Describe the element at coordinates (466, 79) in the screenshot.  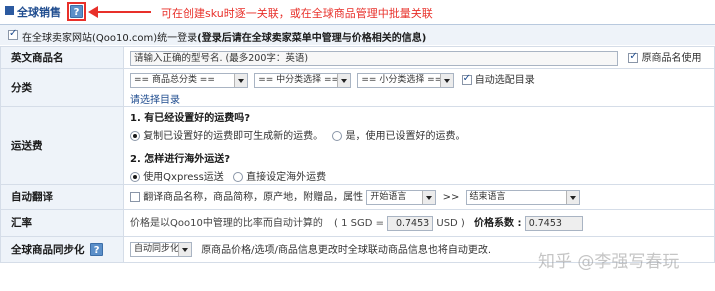
I see `auto-select-checkbox` at that location.